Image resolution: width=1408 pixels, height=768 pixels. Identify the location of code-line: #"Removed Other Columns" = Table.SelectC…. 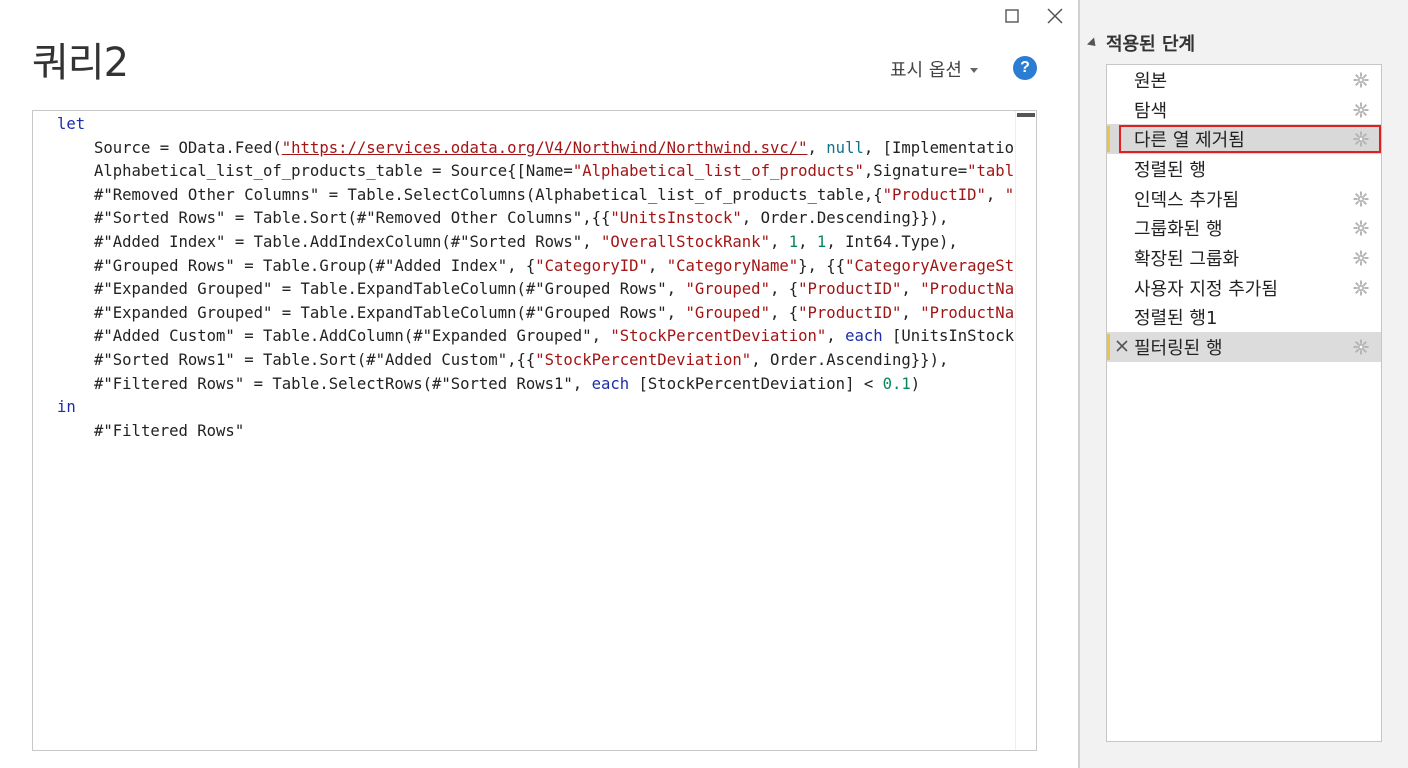
(535, 196).